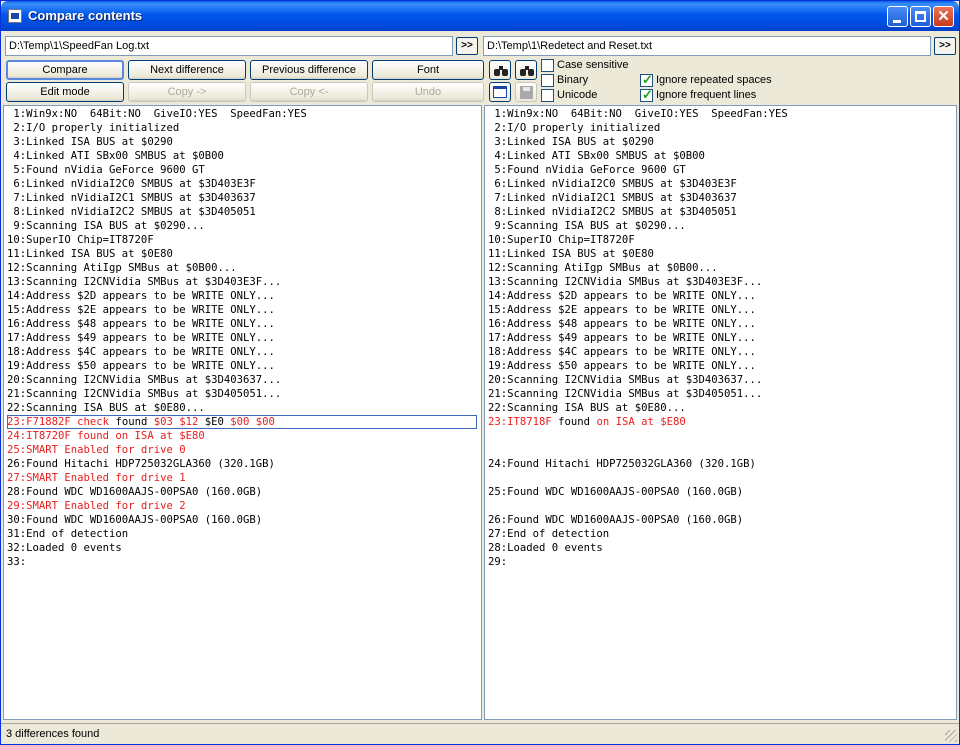  I want to click on unicode-checkbox: Unicode, so click(581, 96).